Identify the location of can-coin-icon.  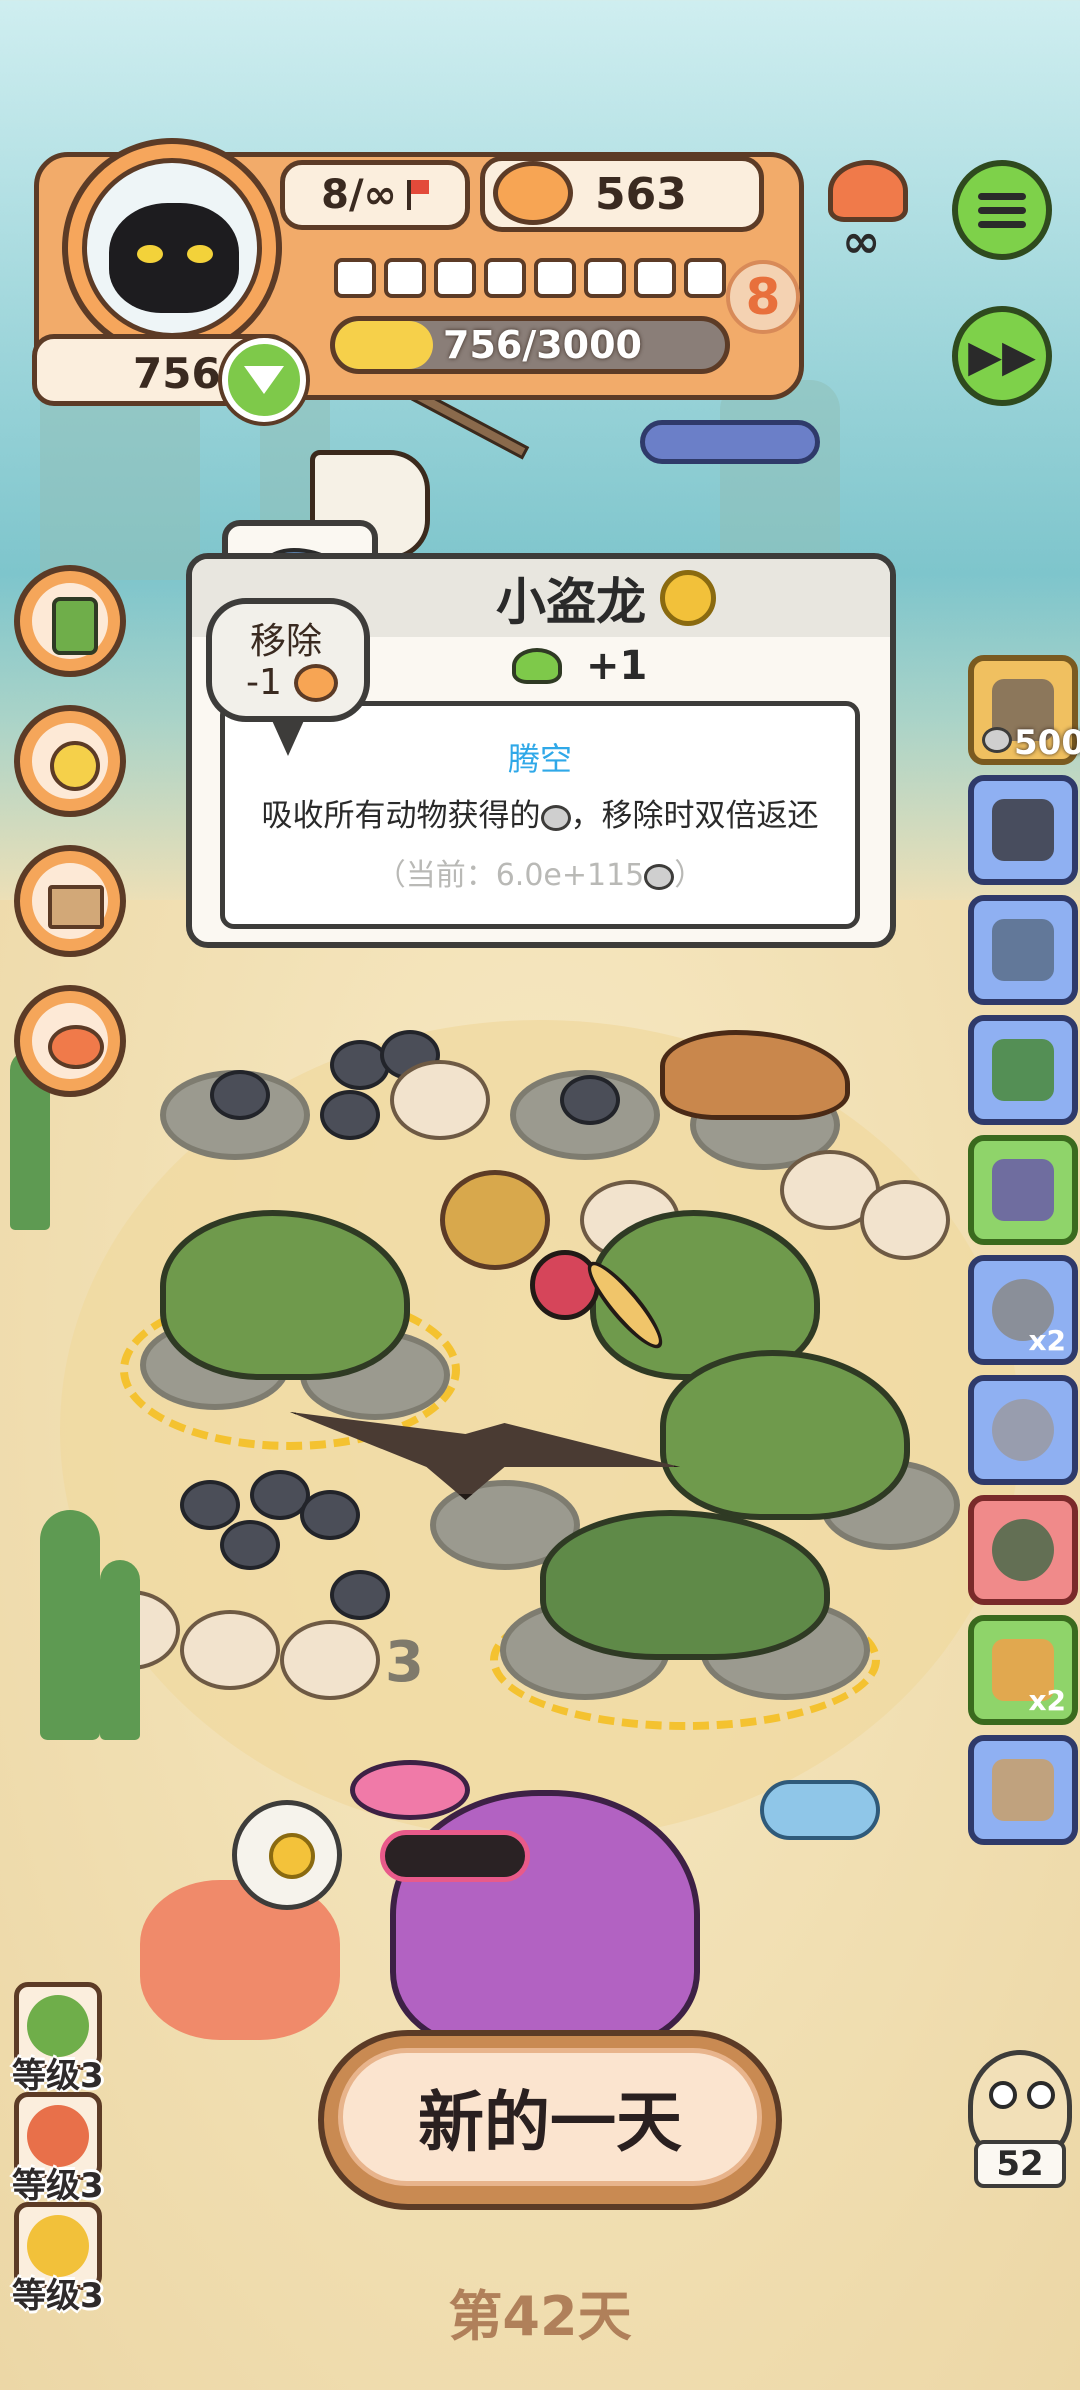
(533, 193).